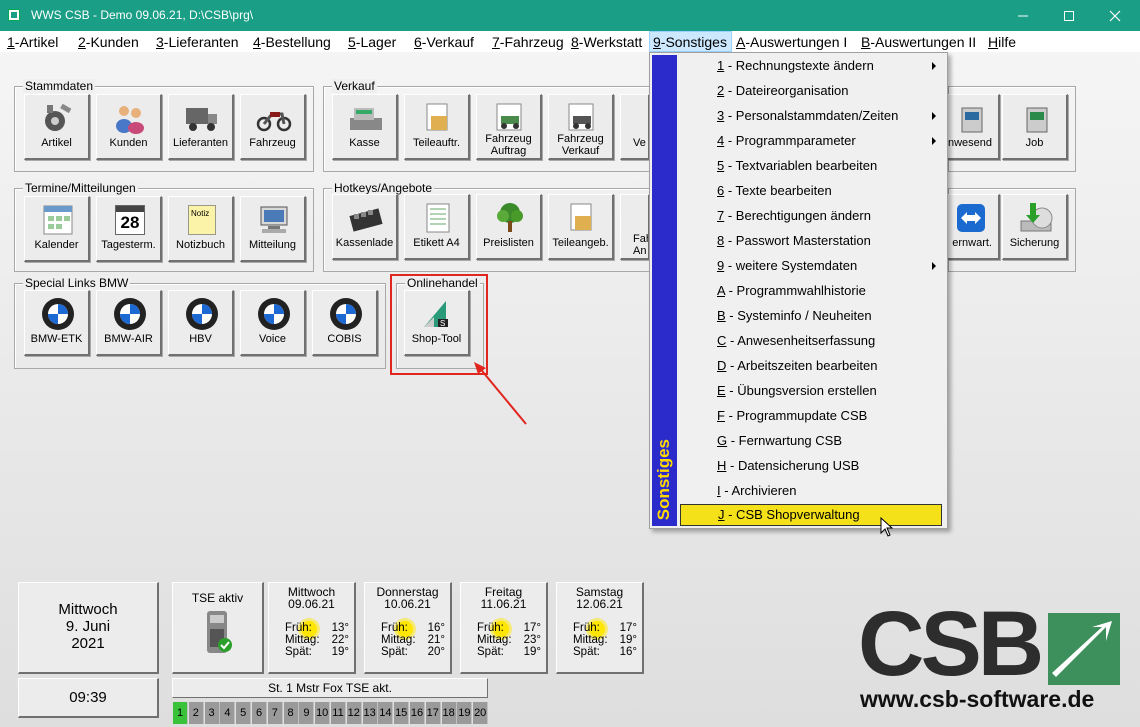  I want to click on submenu-item-dateireorganisation: 2 - Dateireorganisation, so click(811, 91).